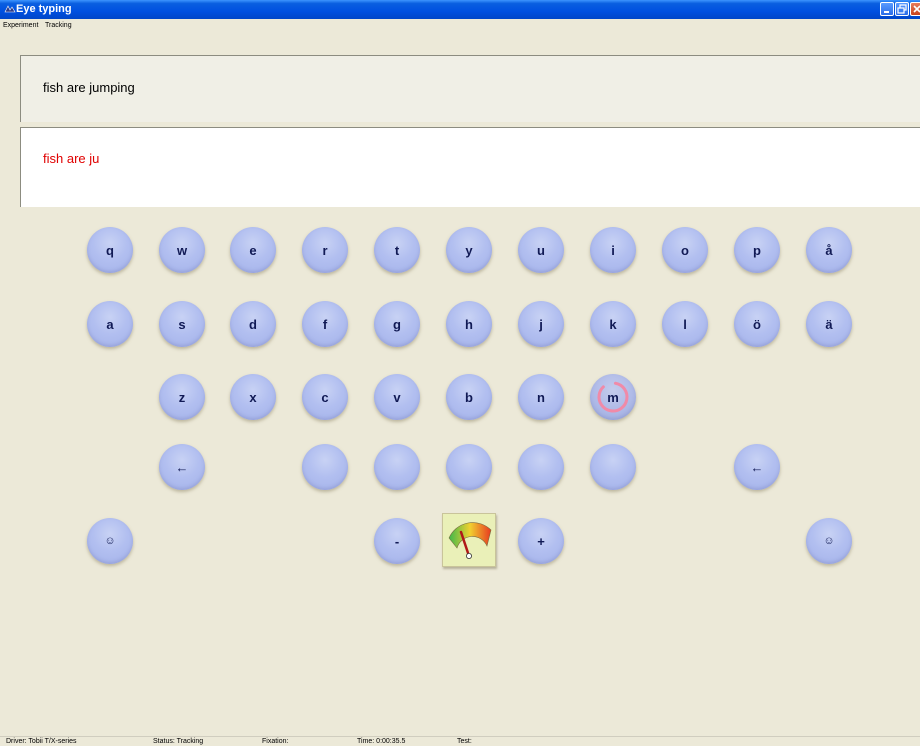  What do you see at coordinates (887, 9) in the screenshot?
I see `minimize-icon` at bounding box center [887, 9].